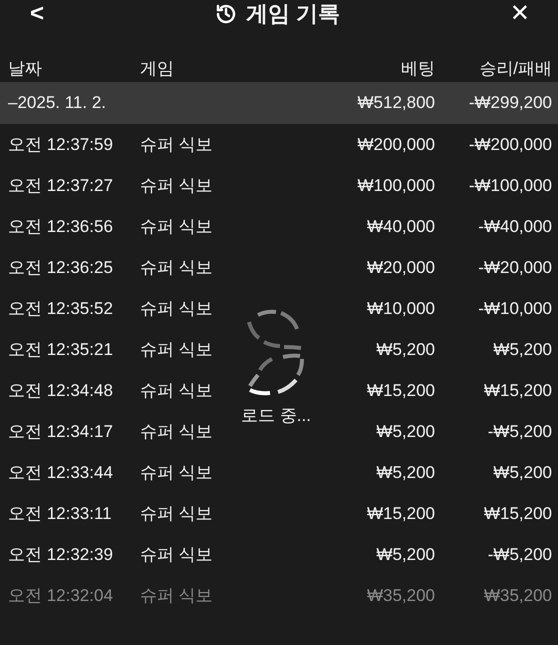 This screenshot has height=645, width=558. What do you see at coordinates (276, 353) in the screenshot?
I see `loading-spinner-icon` at bounding box center [276, 353].